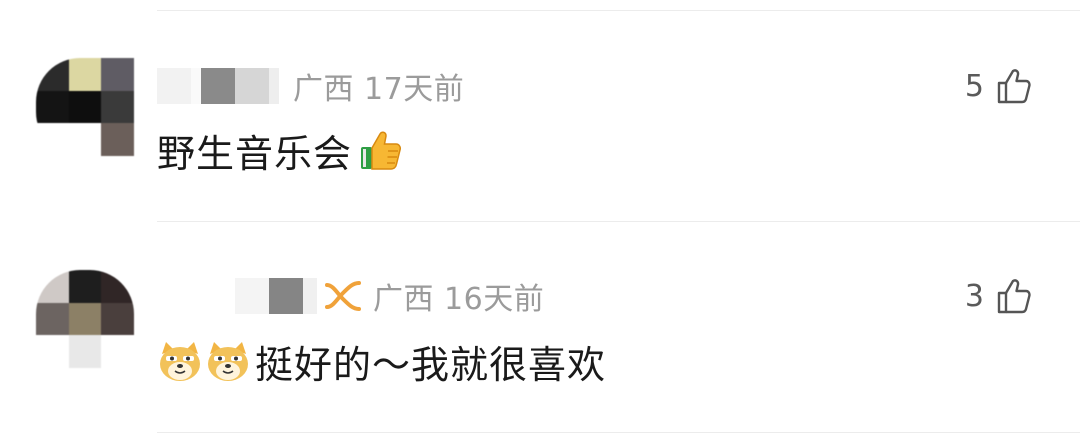  I want to click on location-time: 广西 16天前, so click(458, 296).